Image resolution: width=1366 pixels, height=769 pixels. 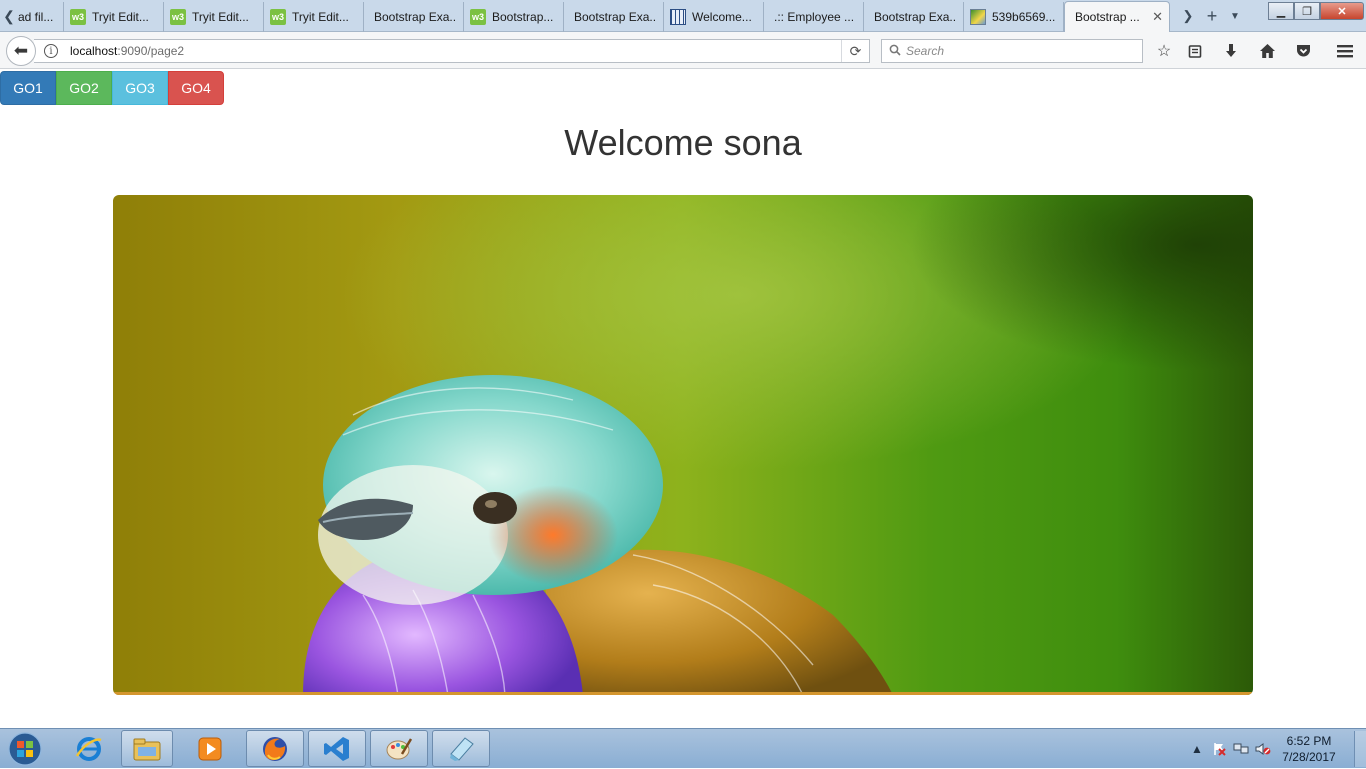 What do you see at coordinates (1345, 51) in the screenshot?
I see `menu-hamburger-icon` at bounding box center [1345, 51].